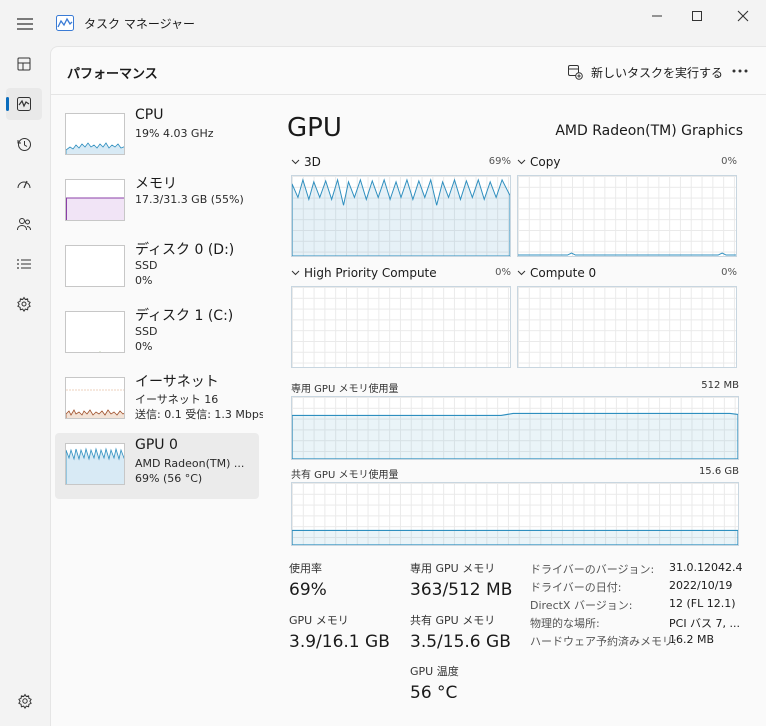  What do you see at coordinates (453, 620) in the screenshot?
I see `shared-gpu-memory-label: 共有 GPU メモリ` at bounding box center [453, 620].